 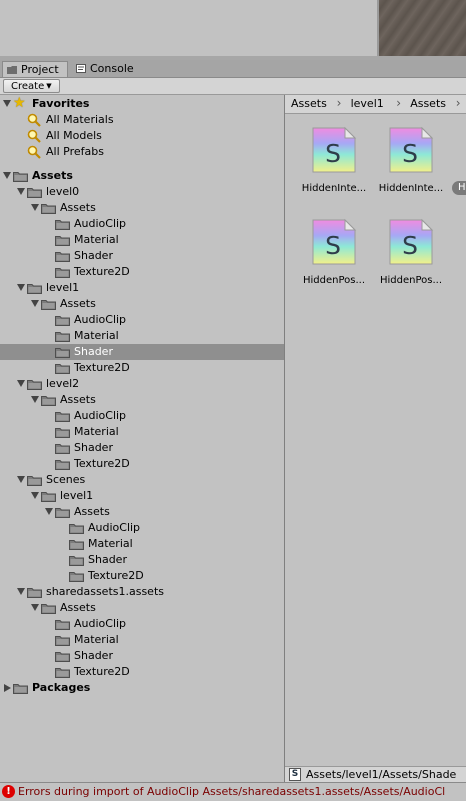 I want to click on tree-item-label: Material, so click(x=96, y=431).